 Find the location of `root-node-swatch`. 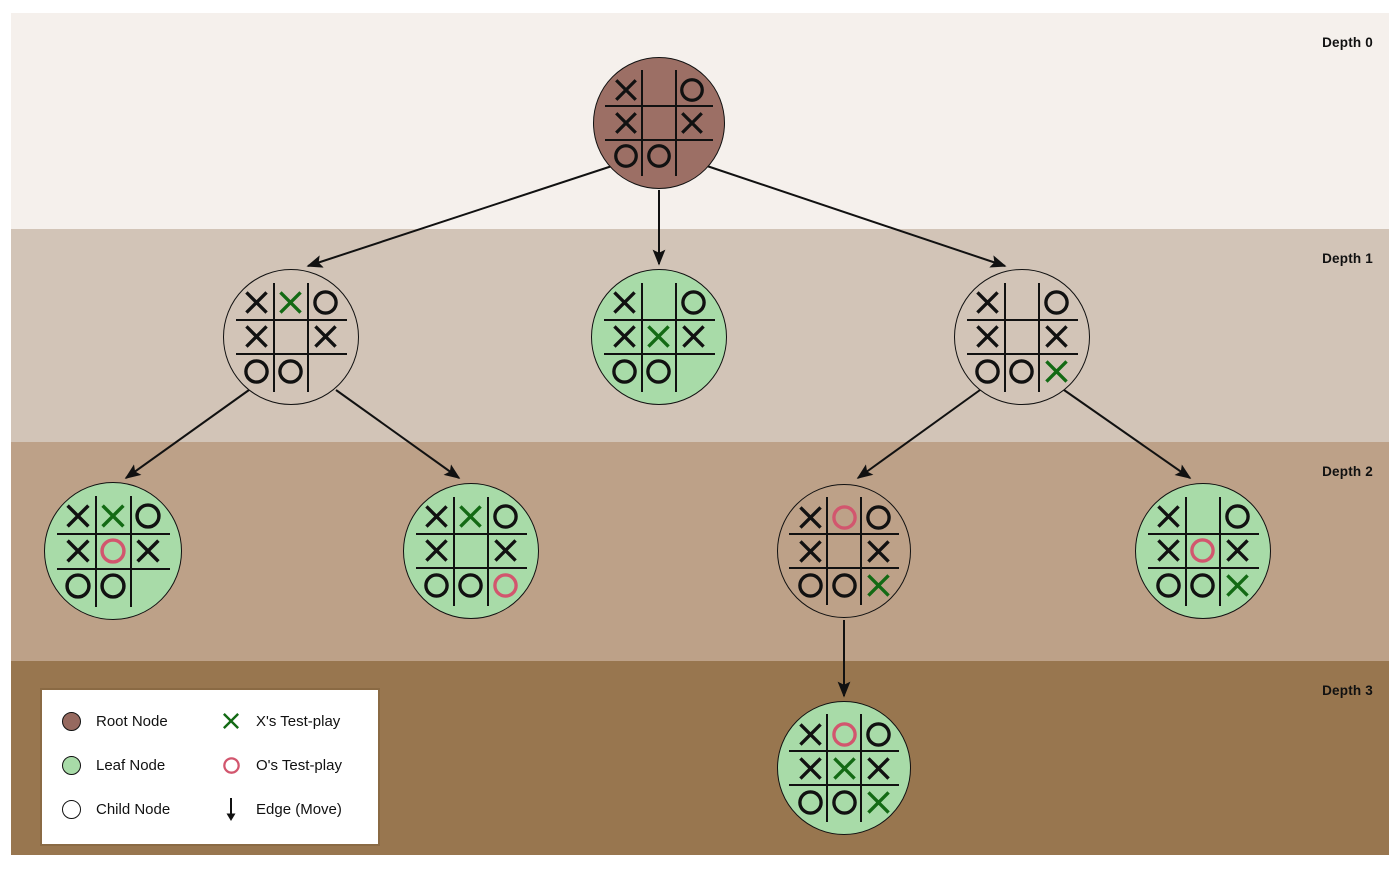

root-node-swatch is located at coordinates (71, 721).